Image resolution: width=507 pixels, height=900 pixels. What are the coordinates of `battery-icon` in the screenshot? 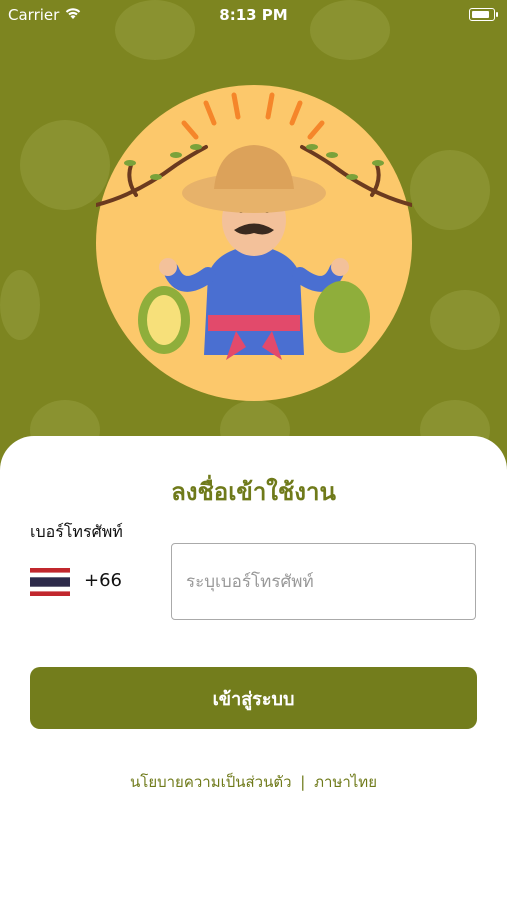 It's located at (483, 14).